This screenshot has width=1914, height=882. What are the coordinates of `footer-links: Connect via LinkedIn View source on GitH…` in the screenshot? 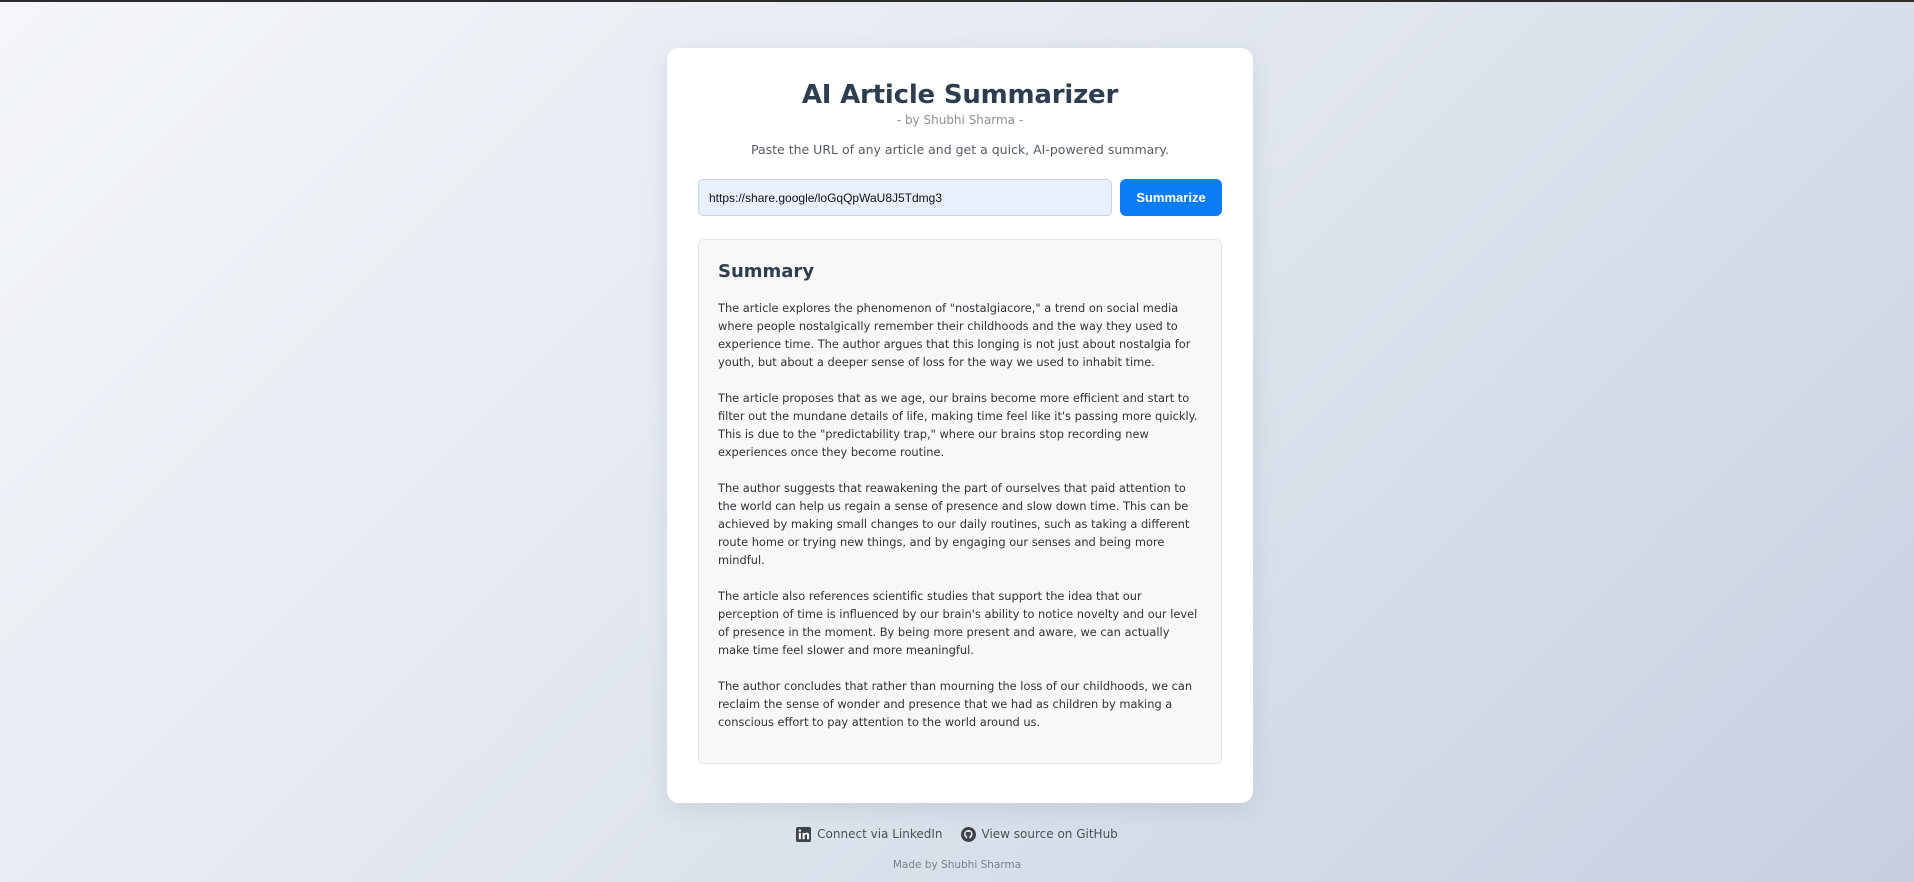 It's located at (957, 834).